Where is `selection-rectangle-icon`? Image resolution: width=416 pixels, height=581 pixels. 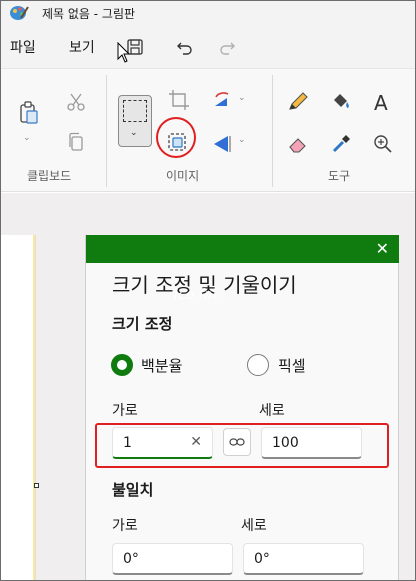
selection-rectangle-icon is located at coordinates (135, 111).